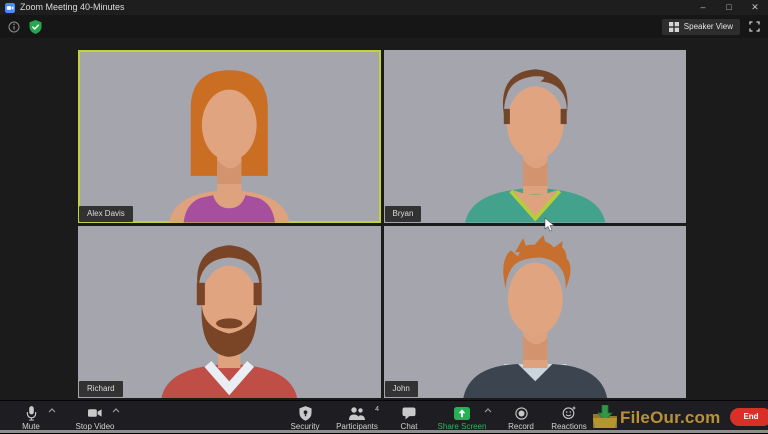 The width and height of the screenshot is (768, 434). I want to click on encryption-status-button, so click(35, 26).